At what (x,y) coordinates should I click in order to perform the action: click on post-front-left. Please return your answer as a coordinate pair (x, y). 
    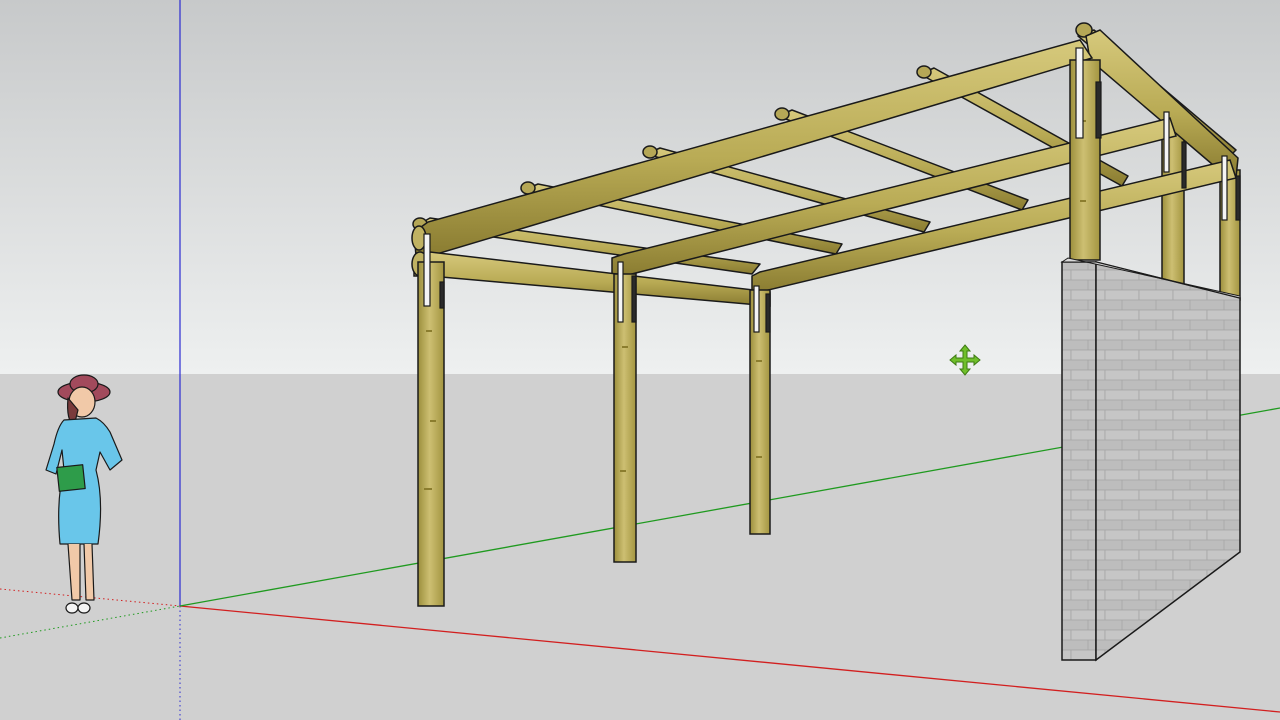
    Looking at the image, I should click on (431, 434).